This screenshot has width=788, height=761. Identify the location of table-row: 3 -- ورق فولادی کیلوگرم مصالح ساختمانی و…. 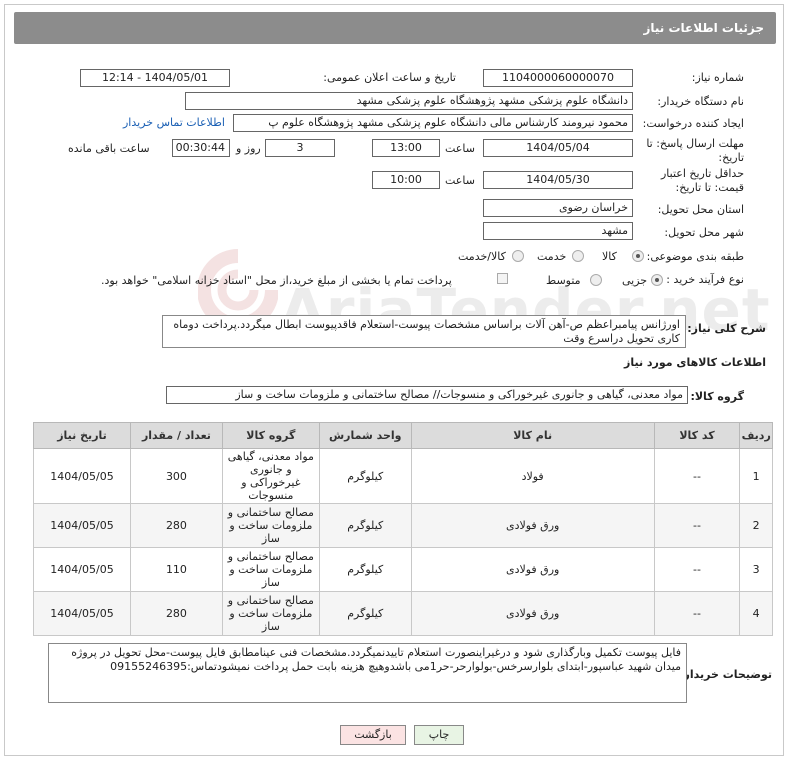
(402, 569).